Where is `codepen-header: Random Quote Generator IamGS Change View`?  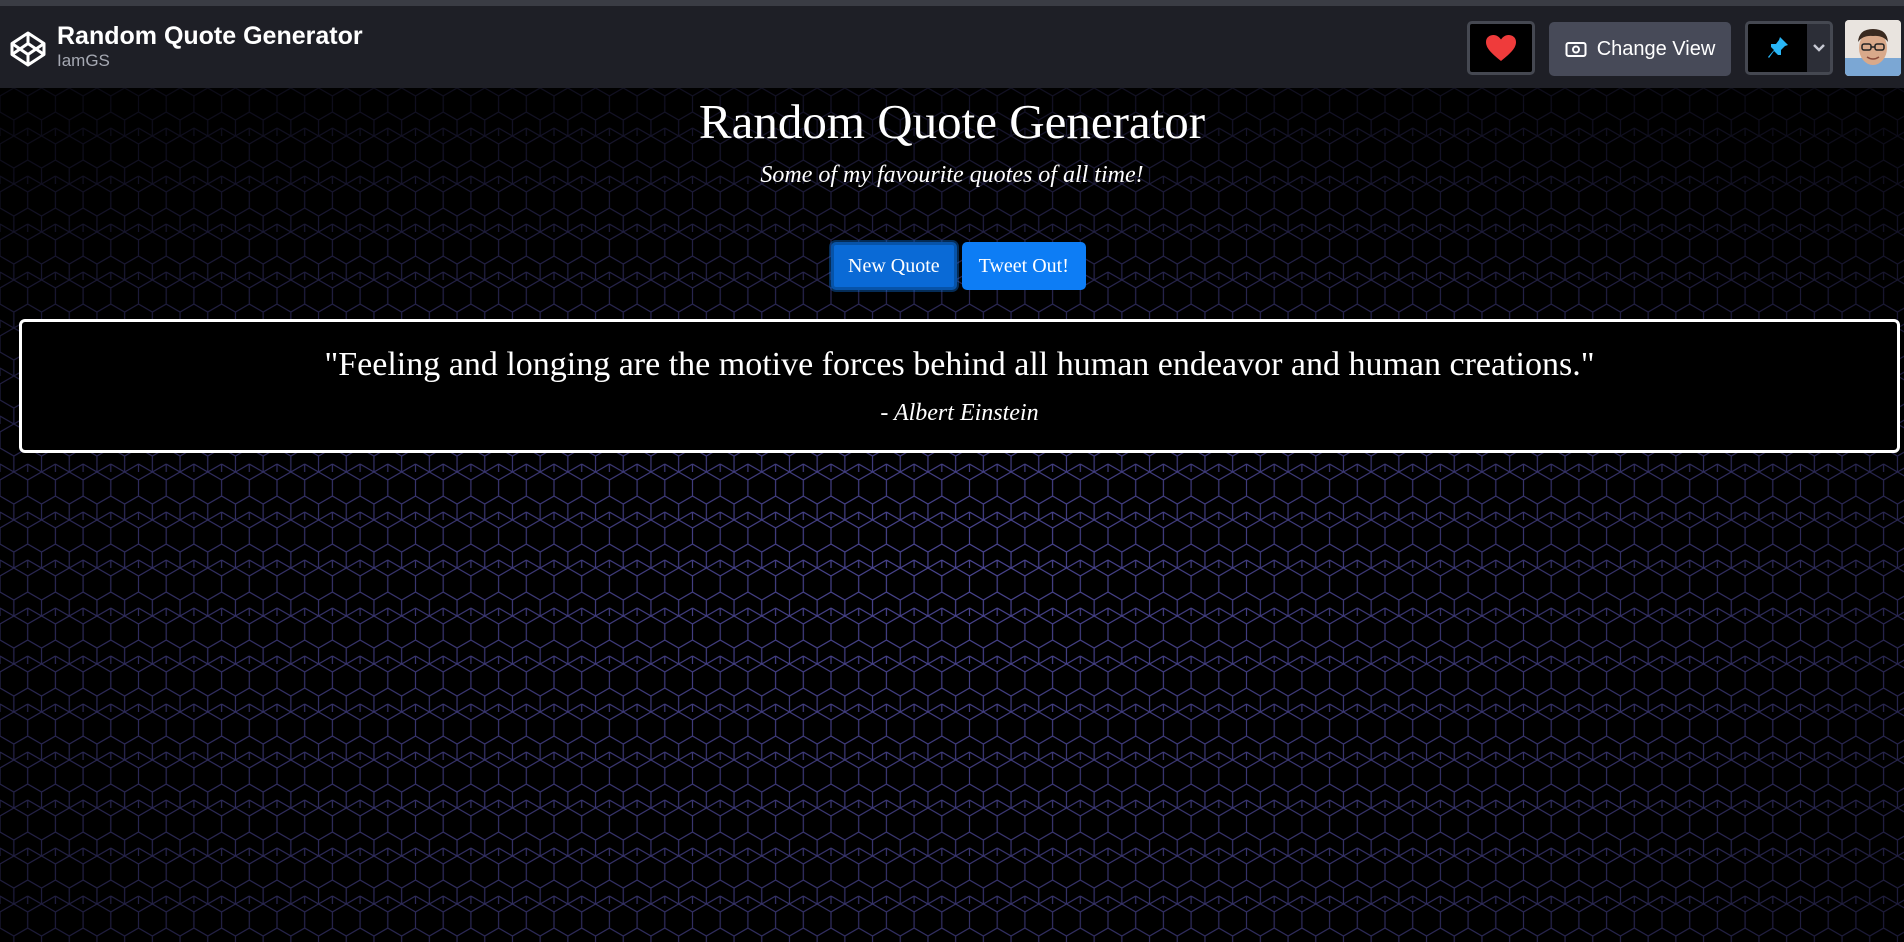 codepen-header: Random Quote Generator IamGS Change View is located at coordinates (952, 47).